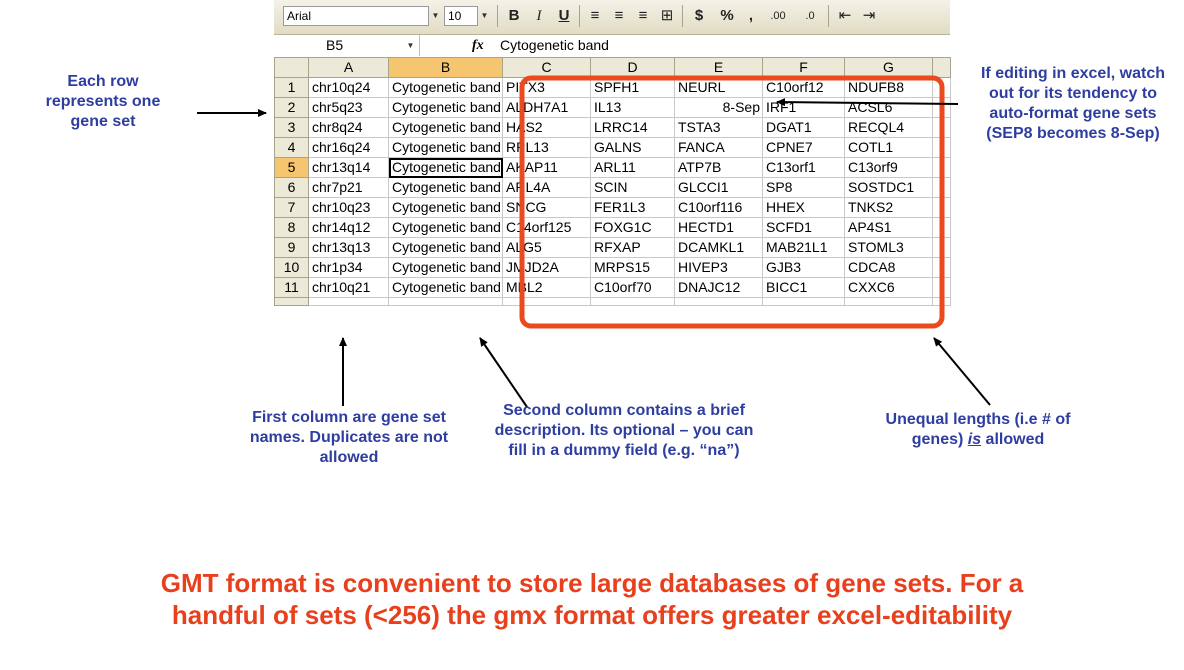  I want to click on unequal-note-text-end: allowed, so click(1013, 439).